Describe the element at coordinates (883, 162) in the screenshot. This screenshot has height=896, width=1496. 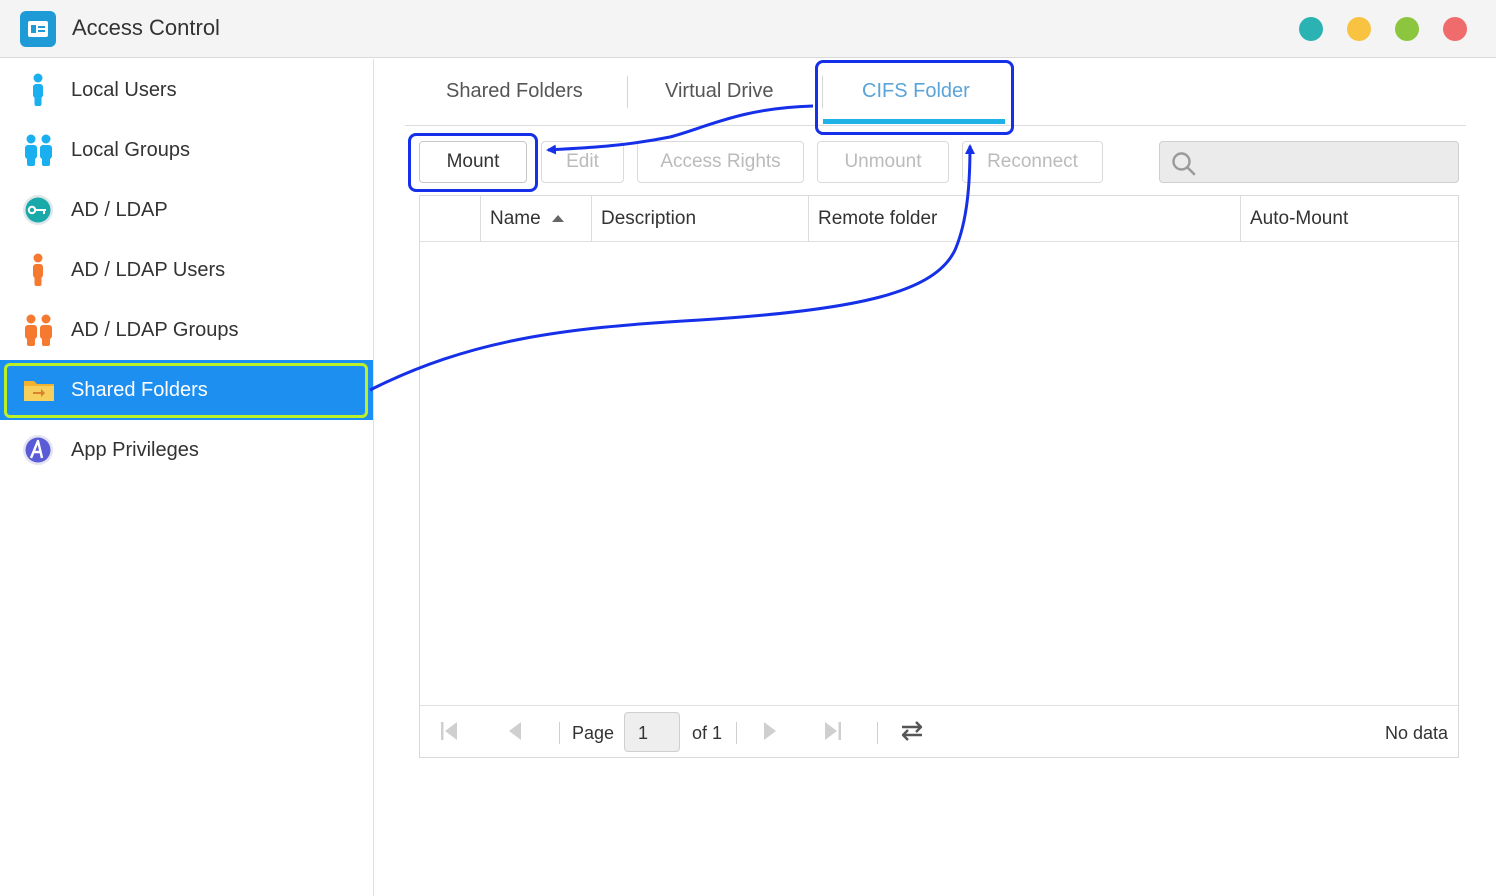
I see `unmount-button: Unmount` at that location.